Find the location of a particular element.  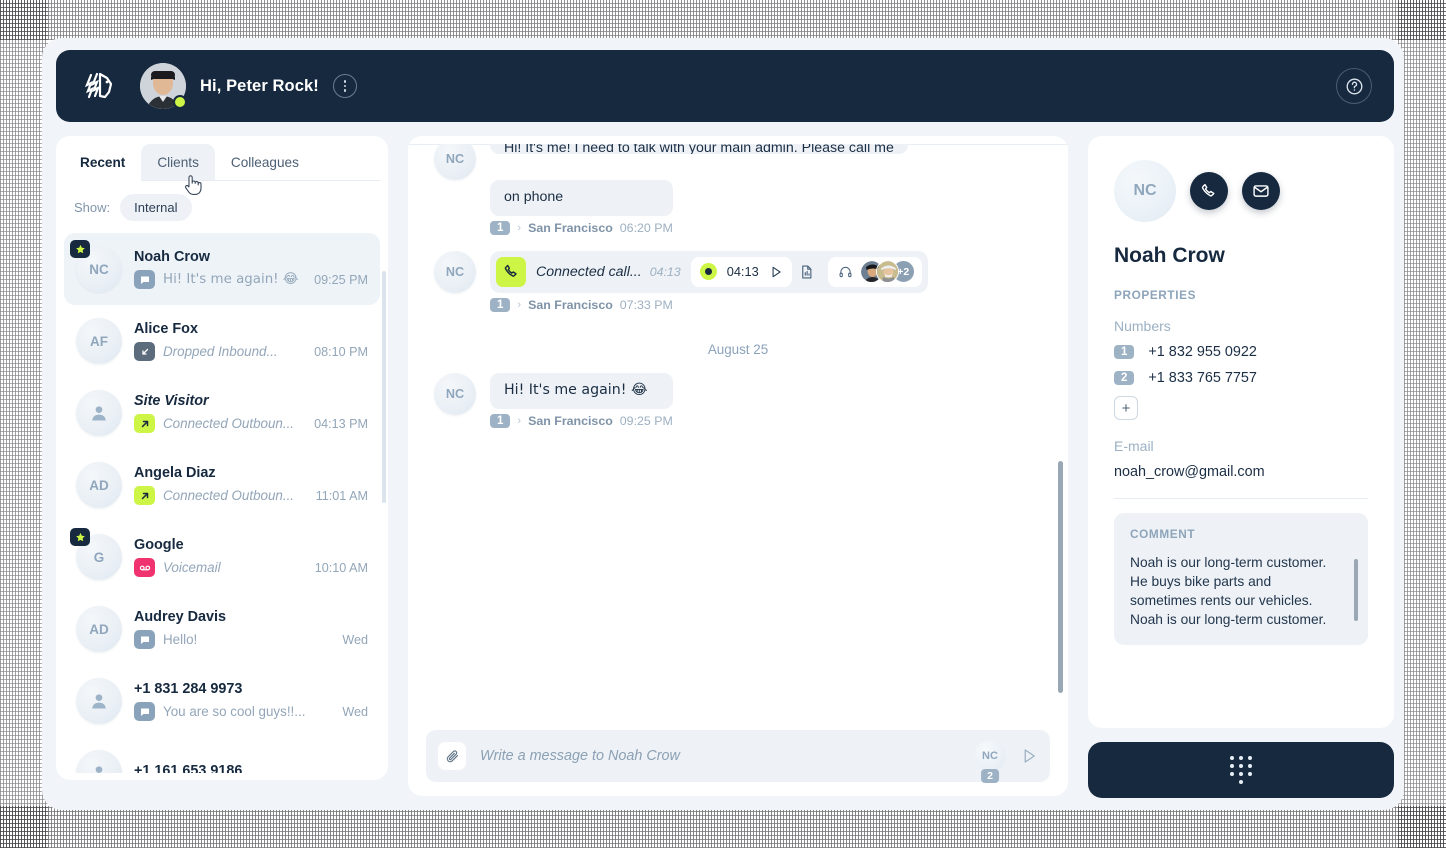

sender-line-indicator: NC 2 is located at coordinates (990, 761).